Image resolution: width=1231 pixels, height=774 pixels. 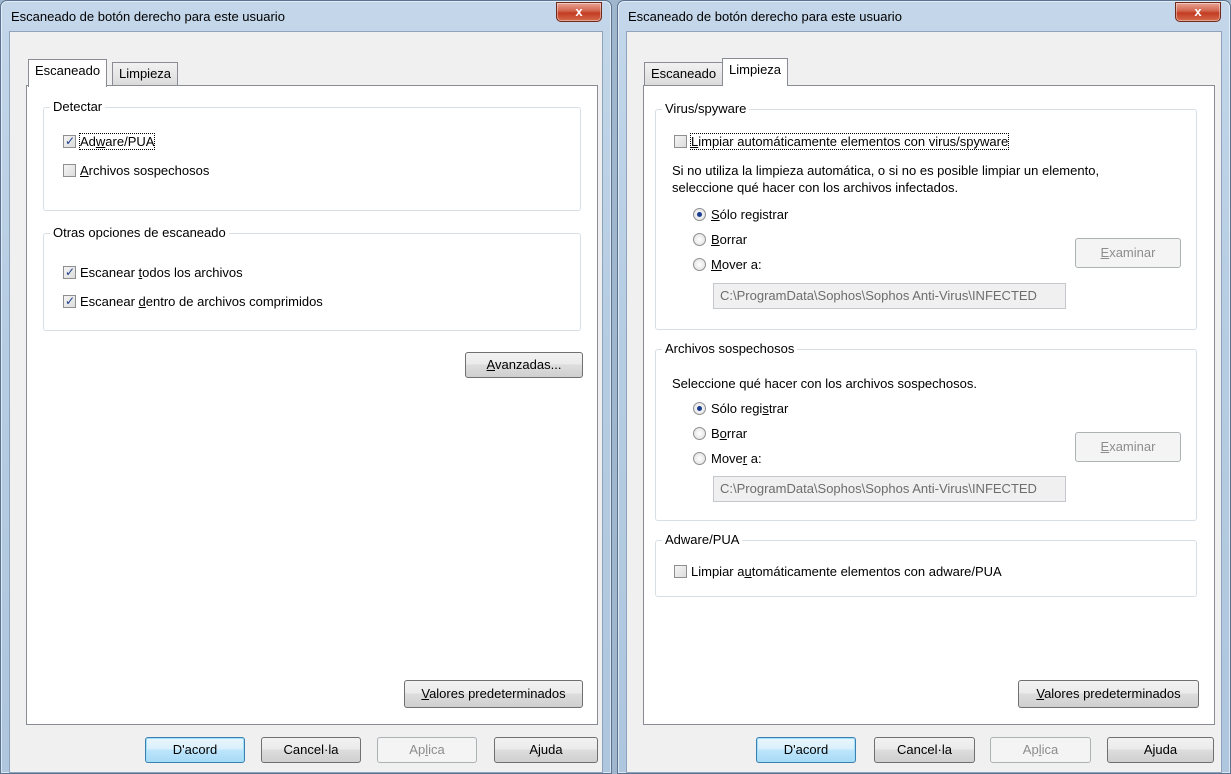 I want to click on group-legend: Otras opciones de escaneado, so click(x=139, y=233).